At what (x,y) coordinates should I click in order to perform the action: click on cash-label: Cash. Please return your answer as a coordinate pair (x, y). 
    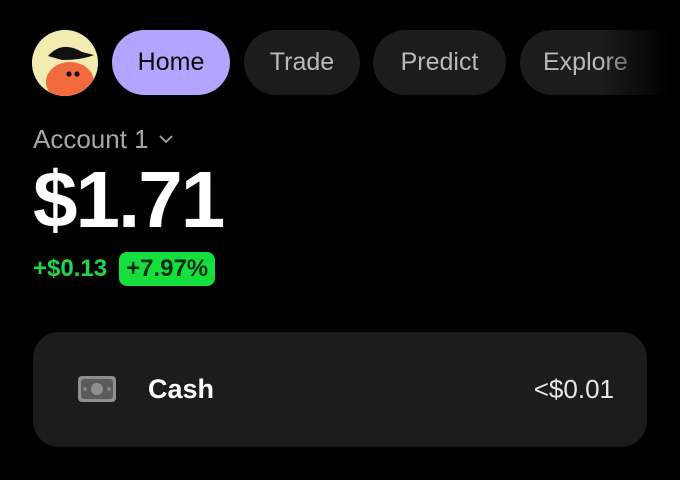
    Looking at the image, I should click on (181, 389).